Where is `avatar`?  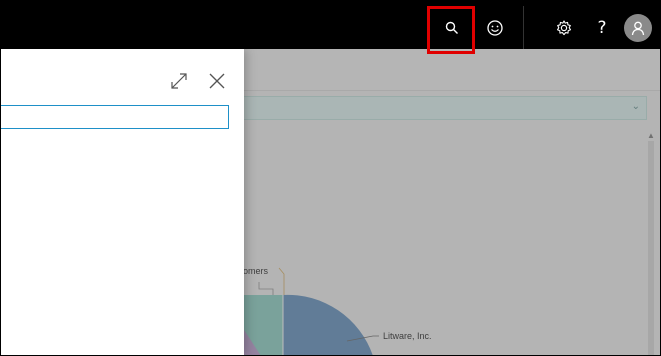 avatar is located at coordinates (638, 27).